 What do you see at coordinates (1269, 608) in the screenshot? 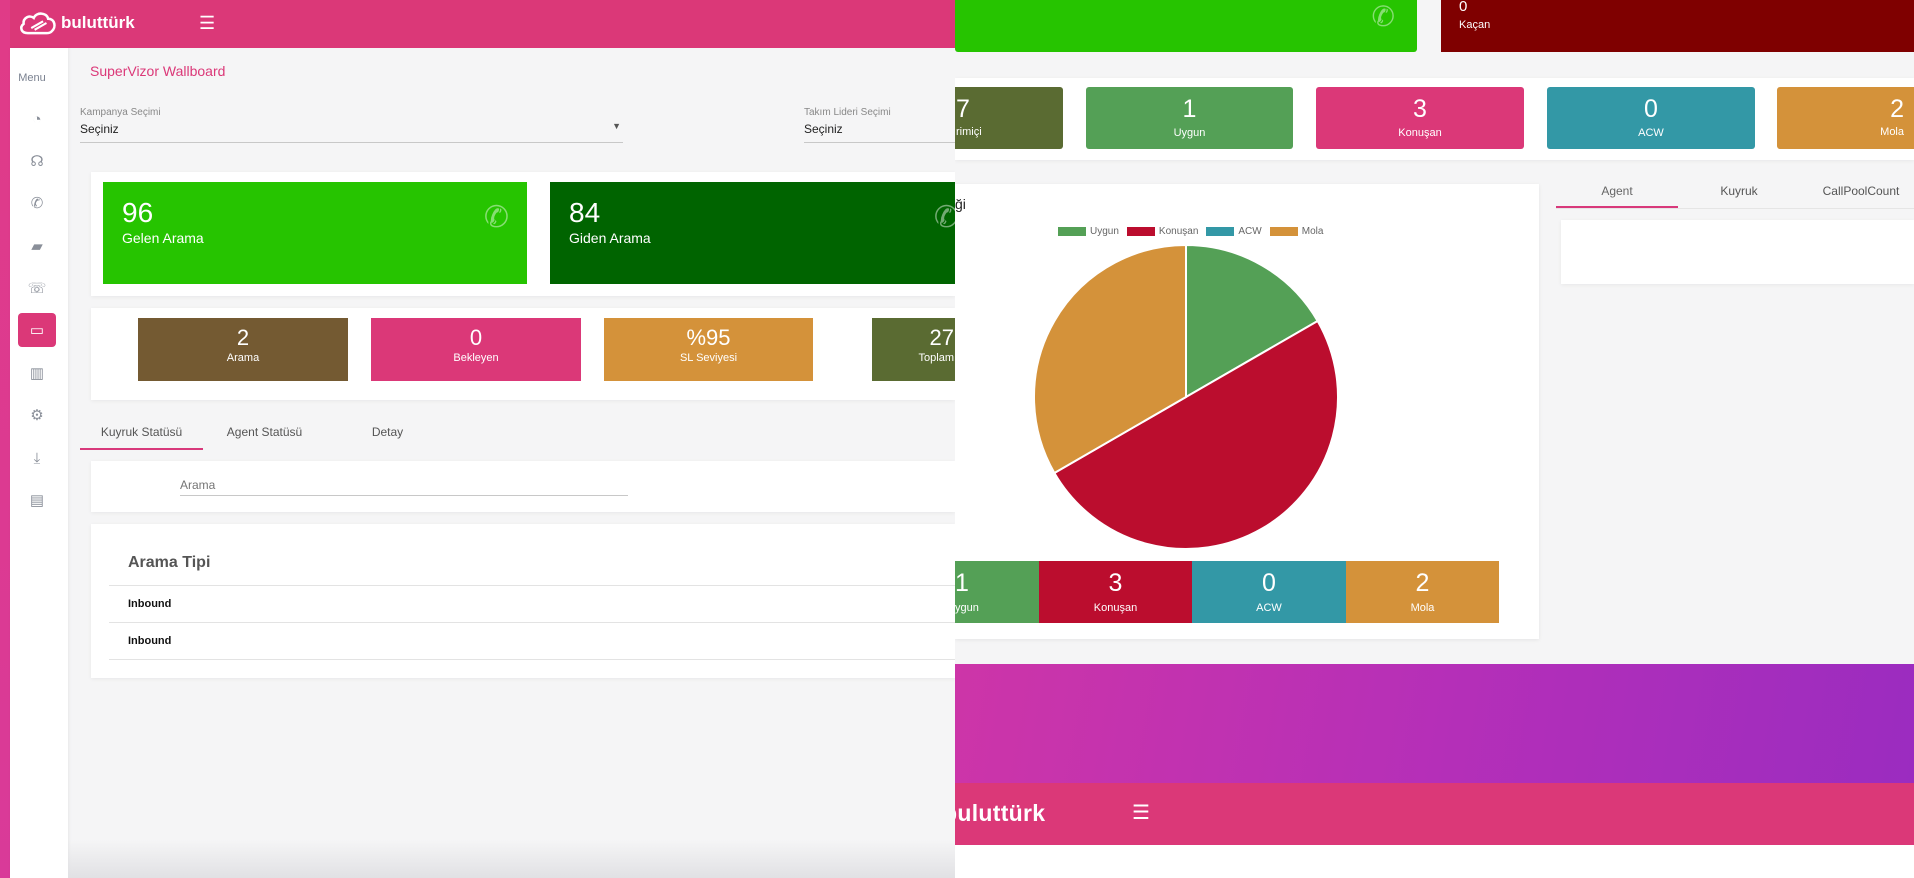
I see `bottom-acw-label: ACW` at bounding box center [1269, 608].